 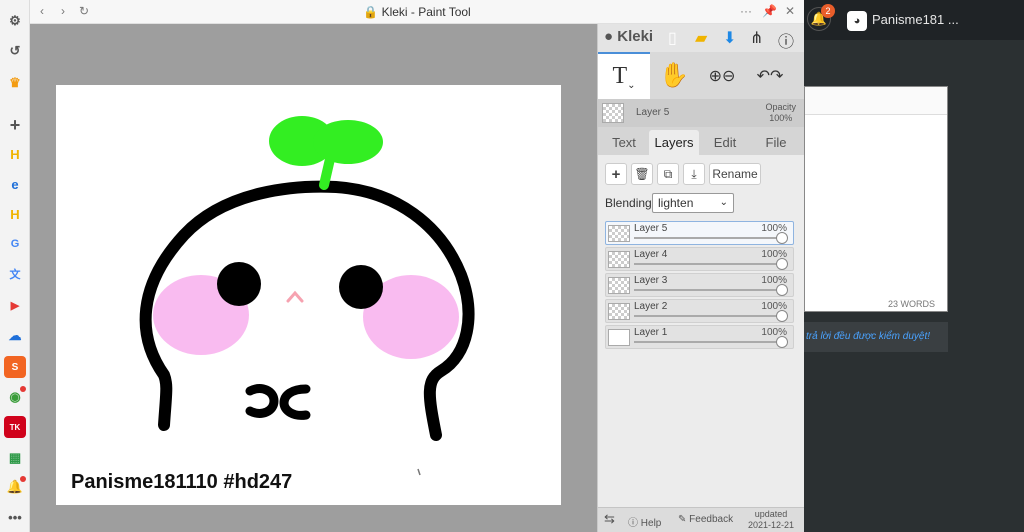 I want to click on close-icon: ✕, so click(x=790, y=11).